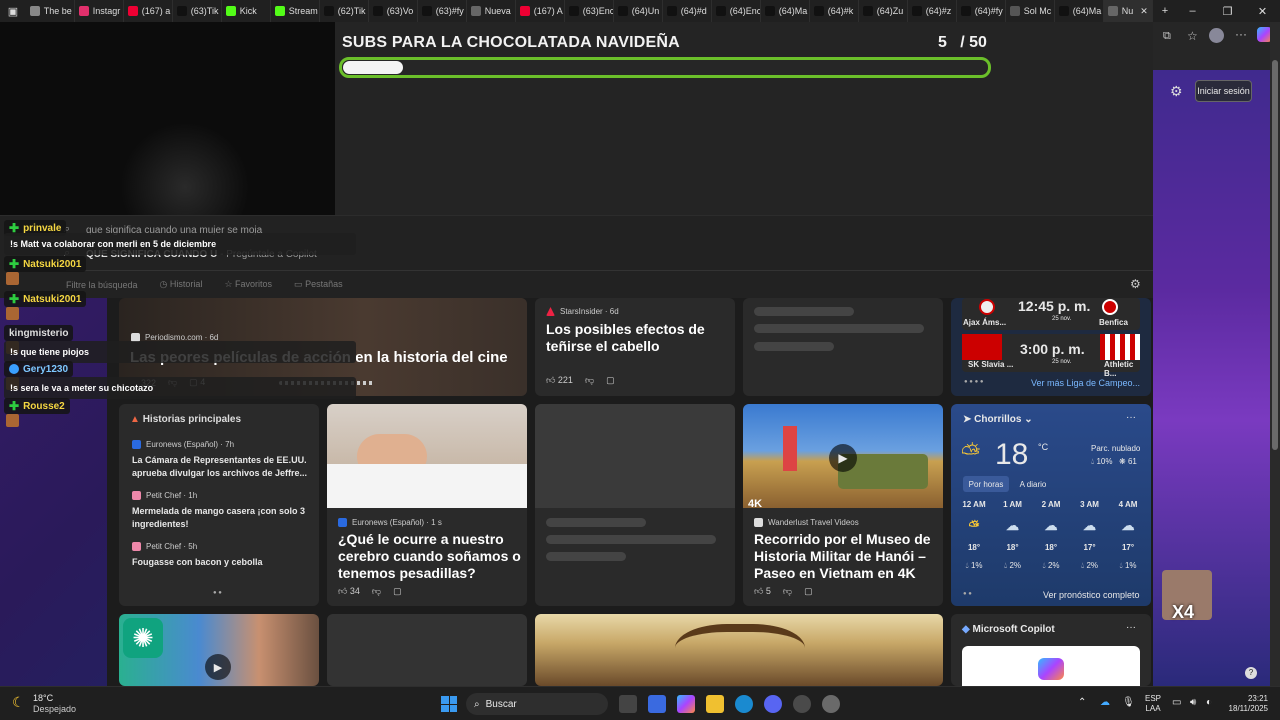 Image resolution: width=1280 pixels, height=720 pixels. Describe the element at coordinates (537, 704) in the screenshot. I see `taskbar-search: ⌕ Buscar` at that location.